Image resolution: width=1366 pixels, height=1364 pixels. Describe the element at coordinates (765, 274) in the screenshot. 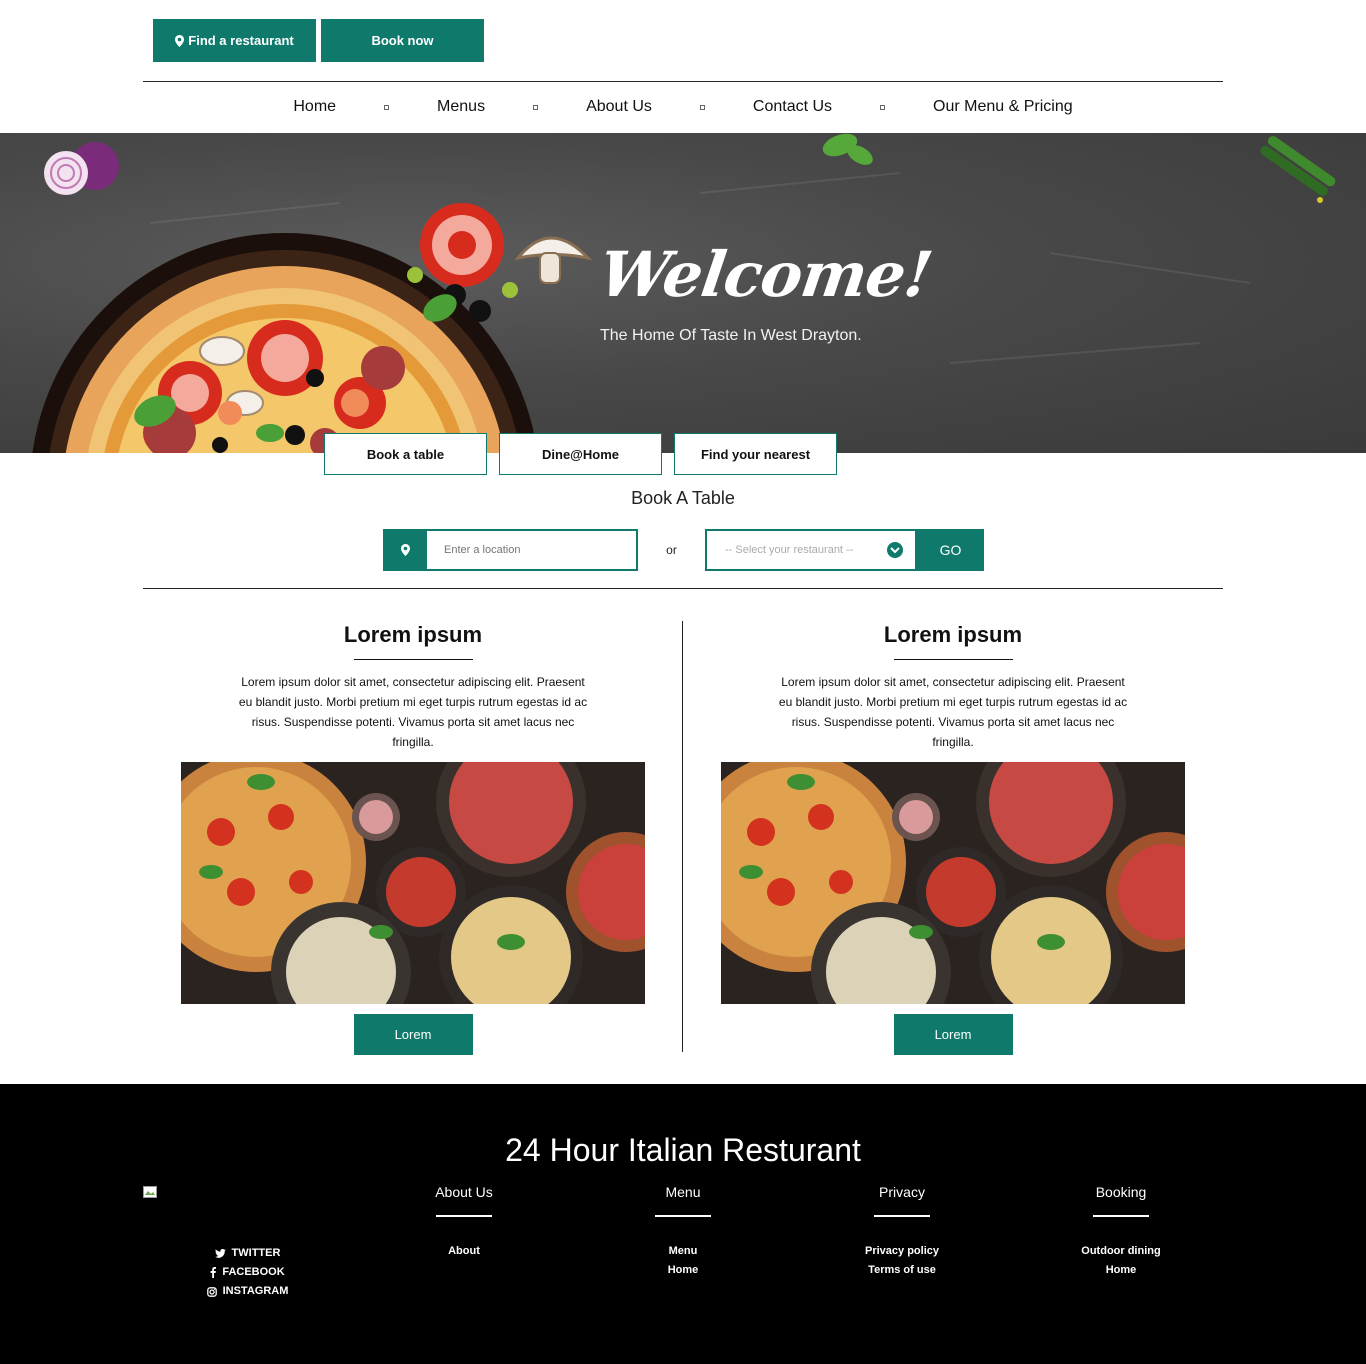

I see `welcome-heading: Welcome!` at that location.